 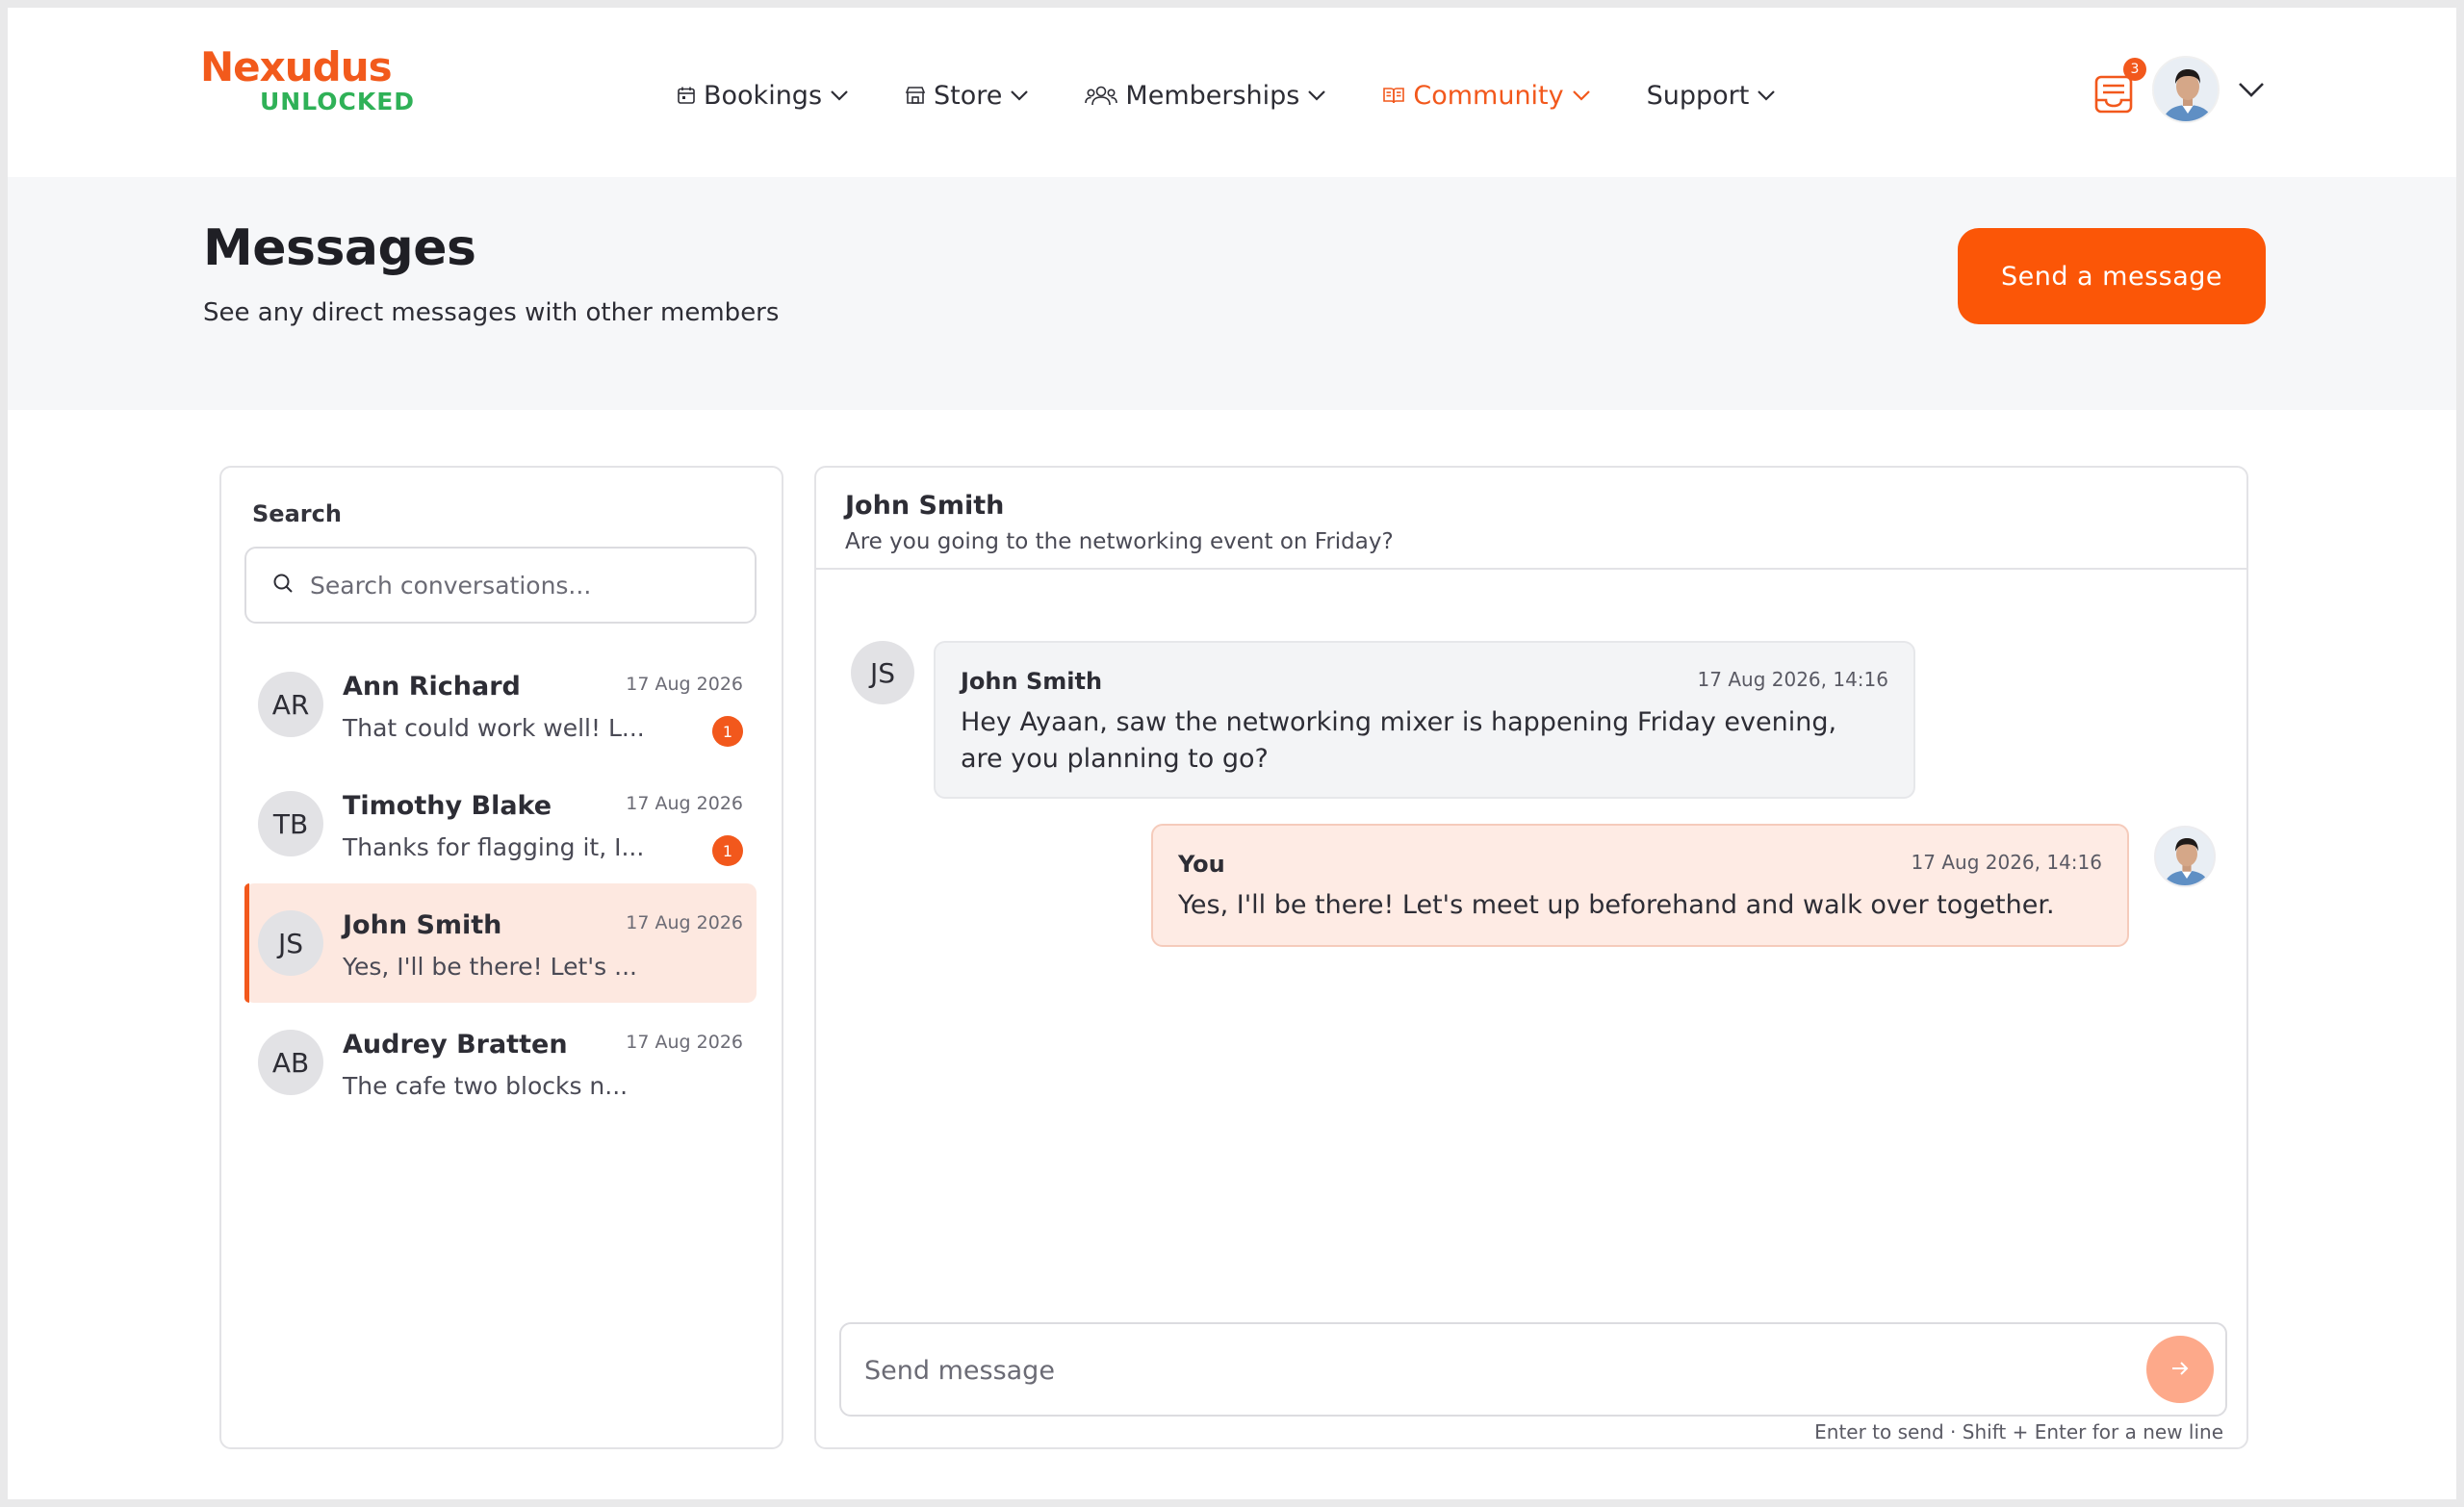 What do you see at coordinates (1101, 95) in the screenshot?
I see `users-icon` at bounding box center [1101, 95].